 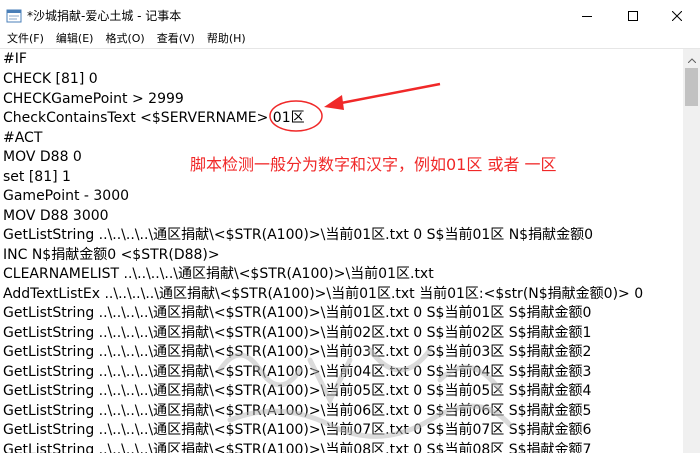 I want to click on close-icon, so click(x=677, y=15).